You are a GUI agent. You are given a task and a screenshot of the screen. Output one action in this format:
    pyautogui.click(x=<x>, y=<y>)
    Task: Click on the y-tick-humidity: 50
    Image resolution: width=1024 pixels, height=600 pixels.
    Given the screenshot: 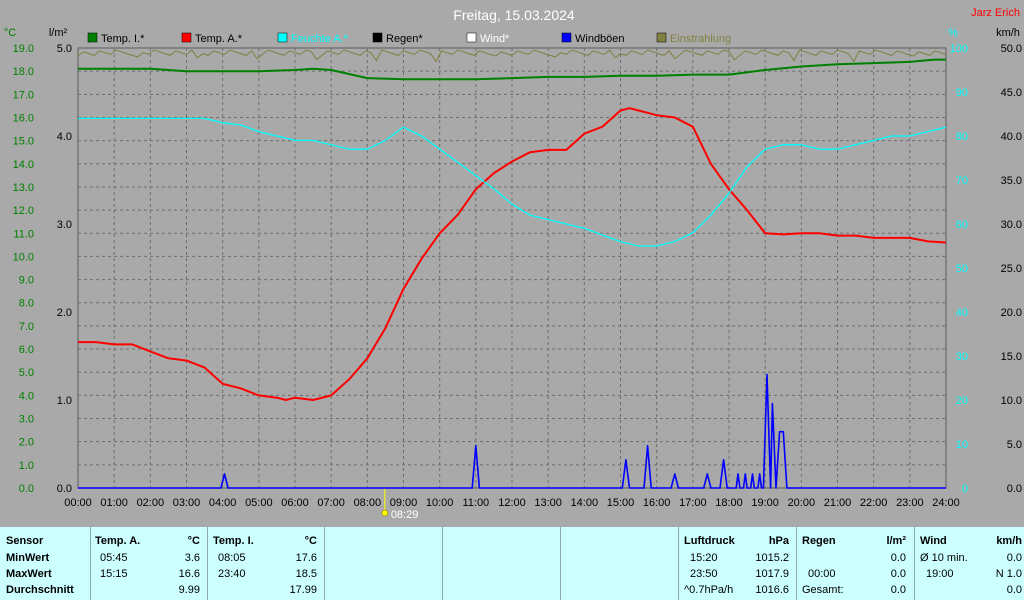 What is the action you would take?
    pyautogui.click(x=962, y=269)
    